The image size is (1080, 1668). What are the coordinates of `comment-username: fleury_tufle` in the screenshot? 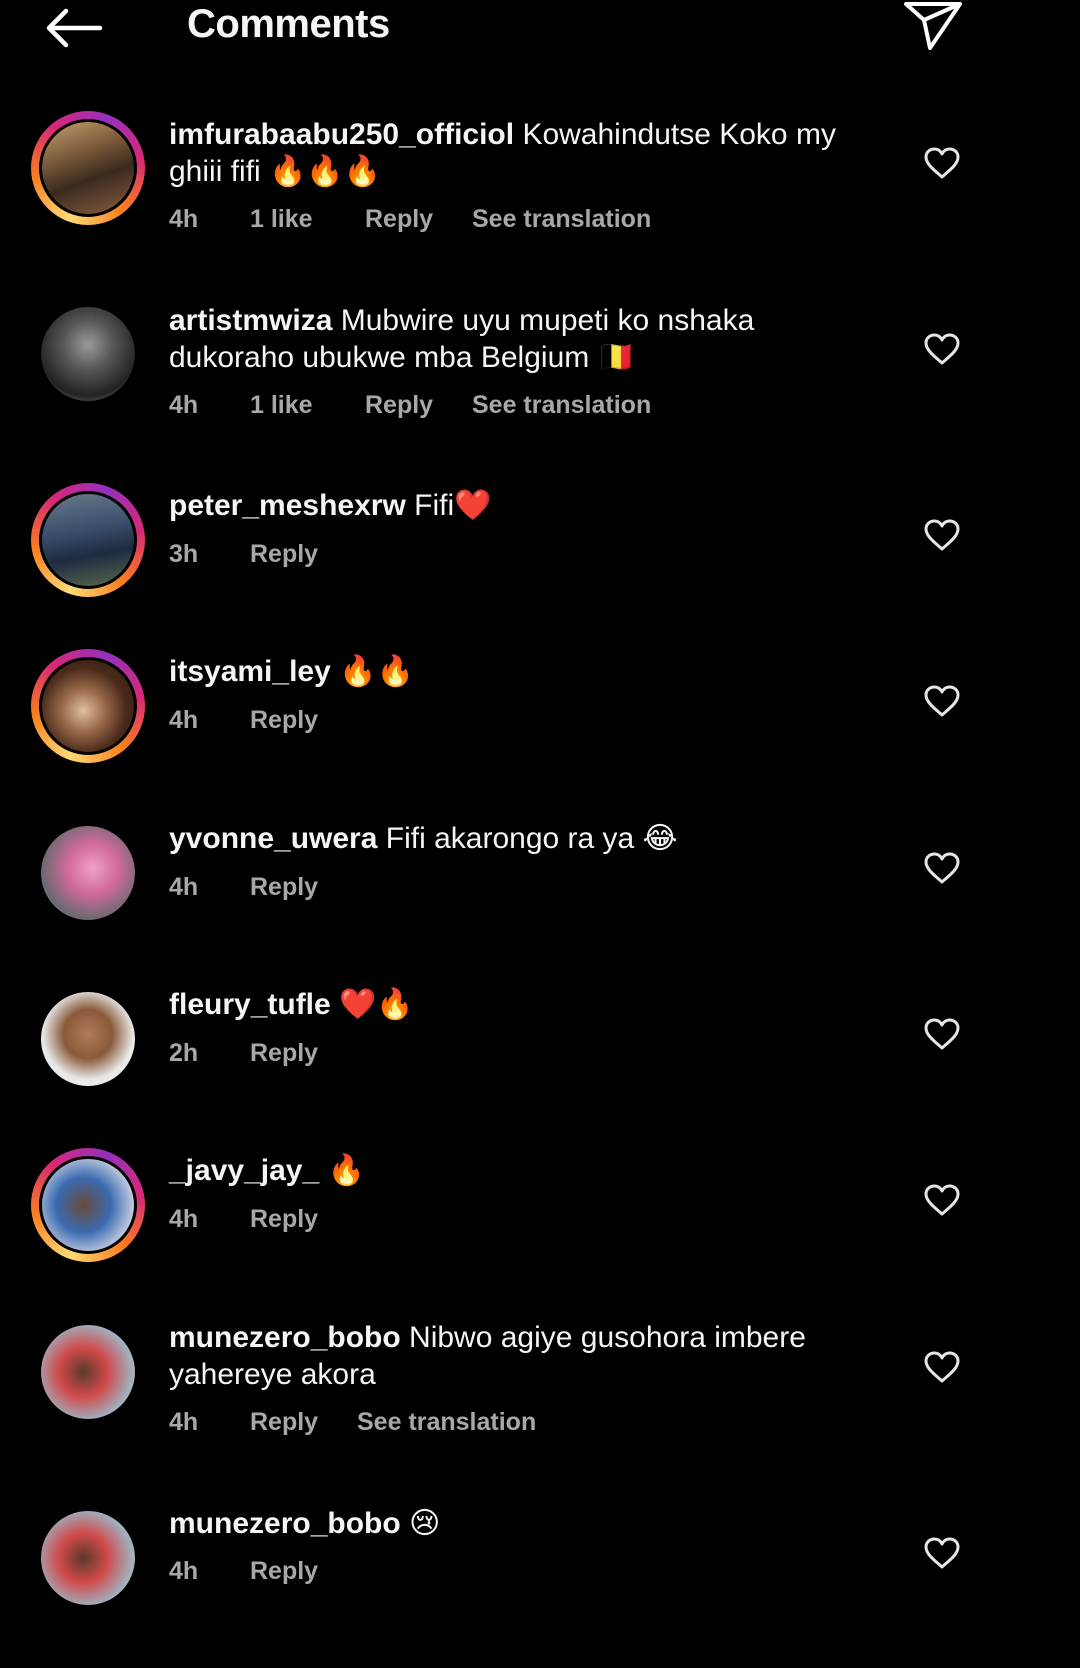 It's located at (250, 1004).